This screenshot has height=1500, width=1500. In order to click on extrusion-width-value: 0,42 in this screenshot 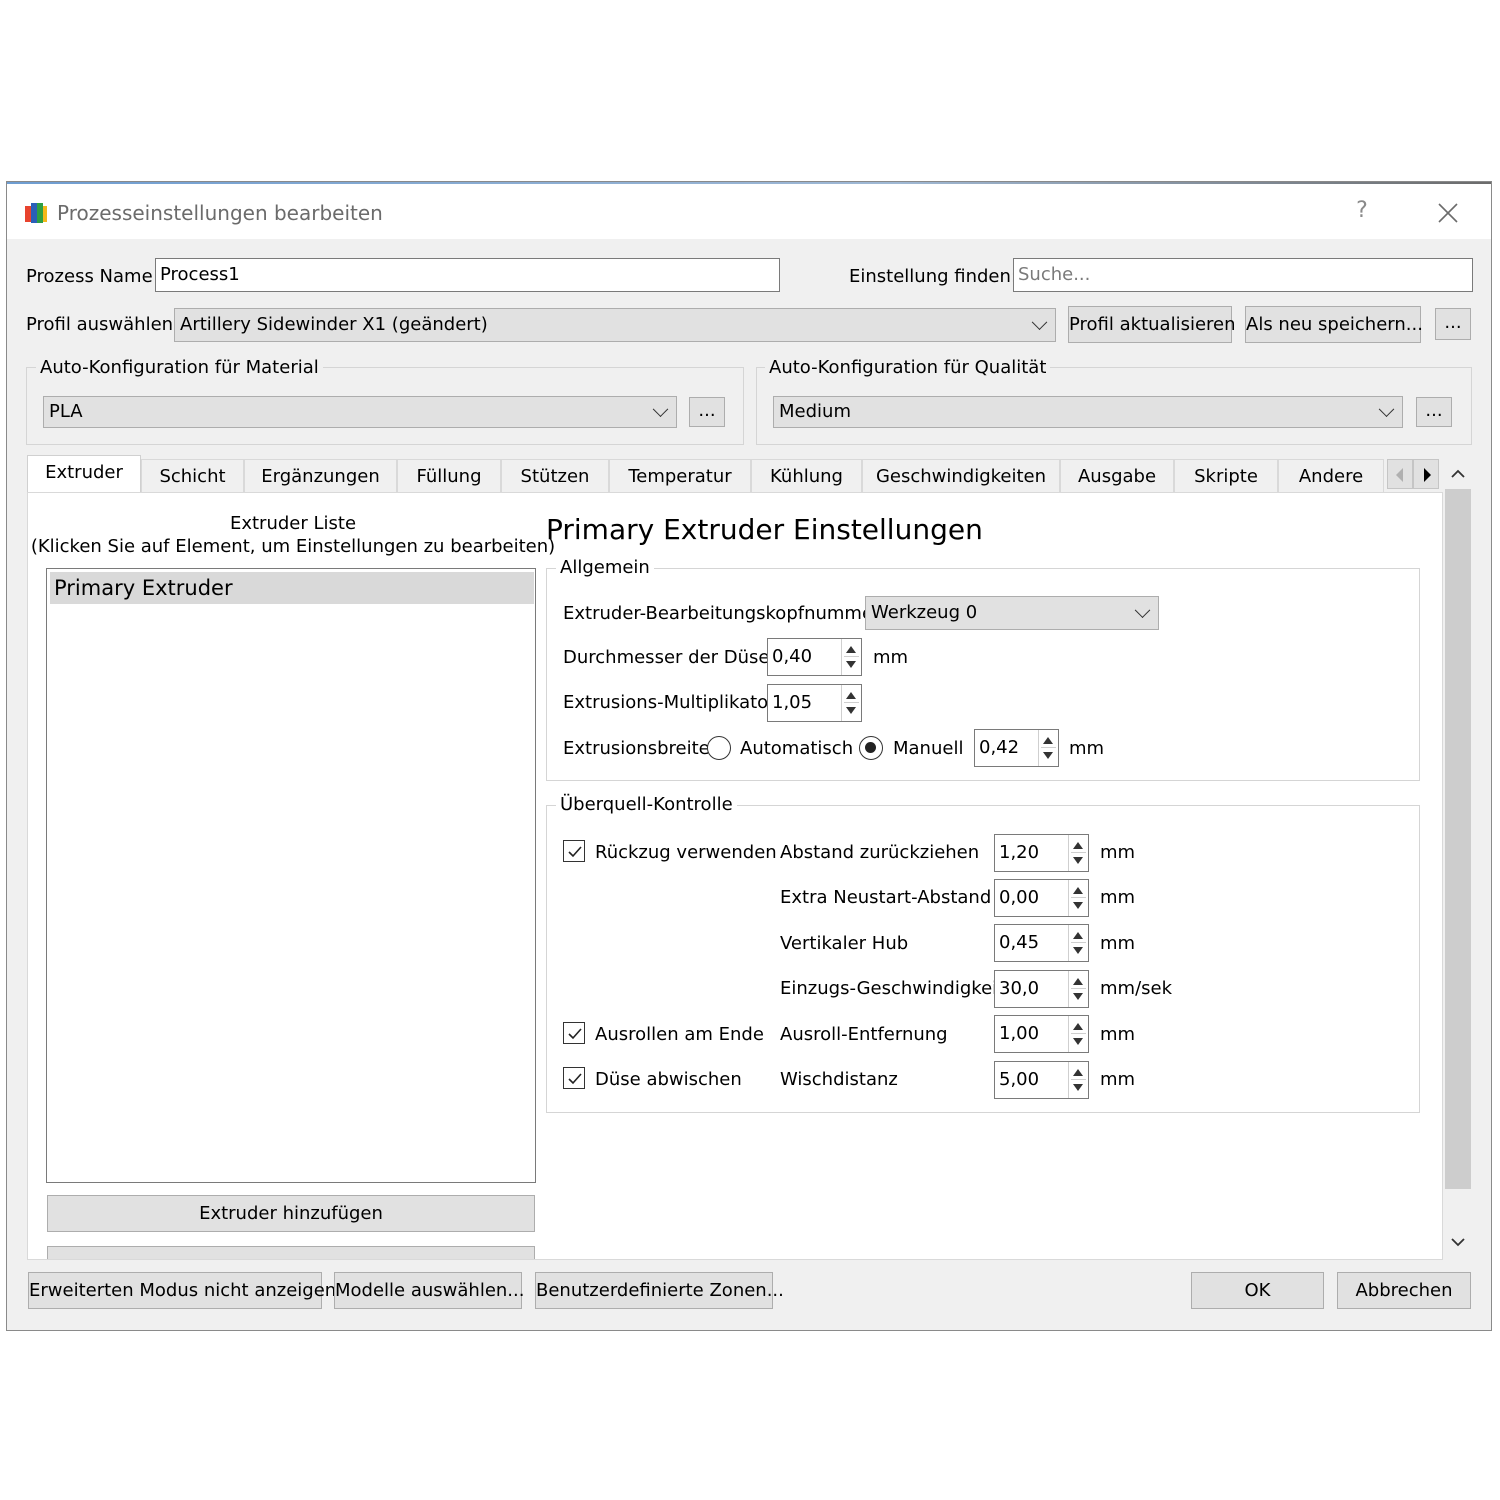, I will do `click(999, 747)`.